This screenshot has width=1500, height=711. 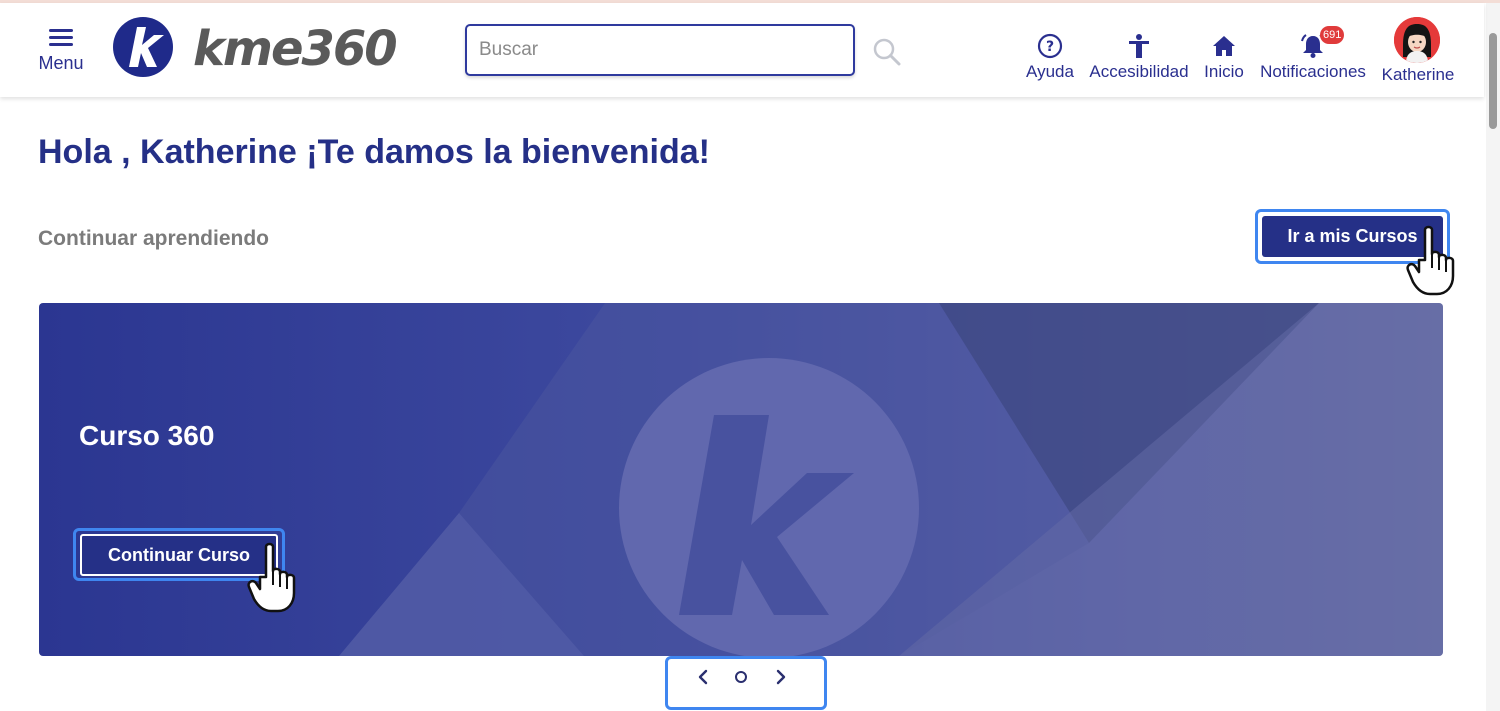 I want to click on nav-help-label: Ayuda, so click(x=1050, y=71).